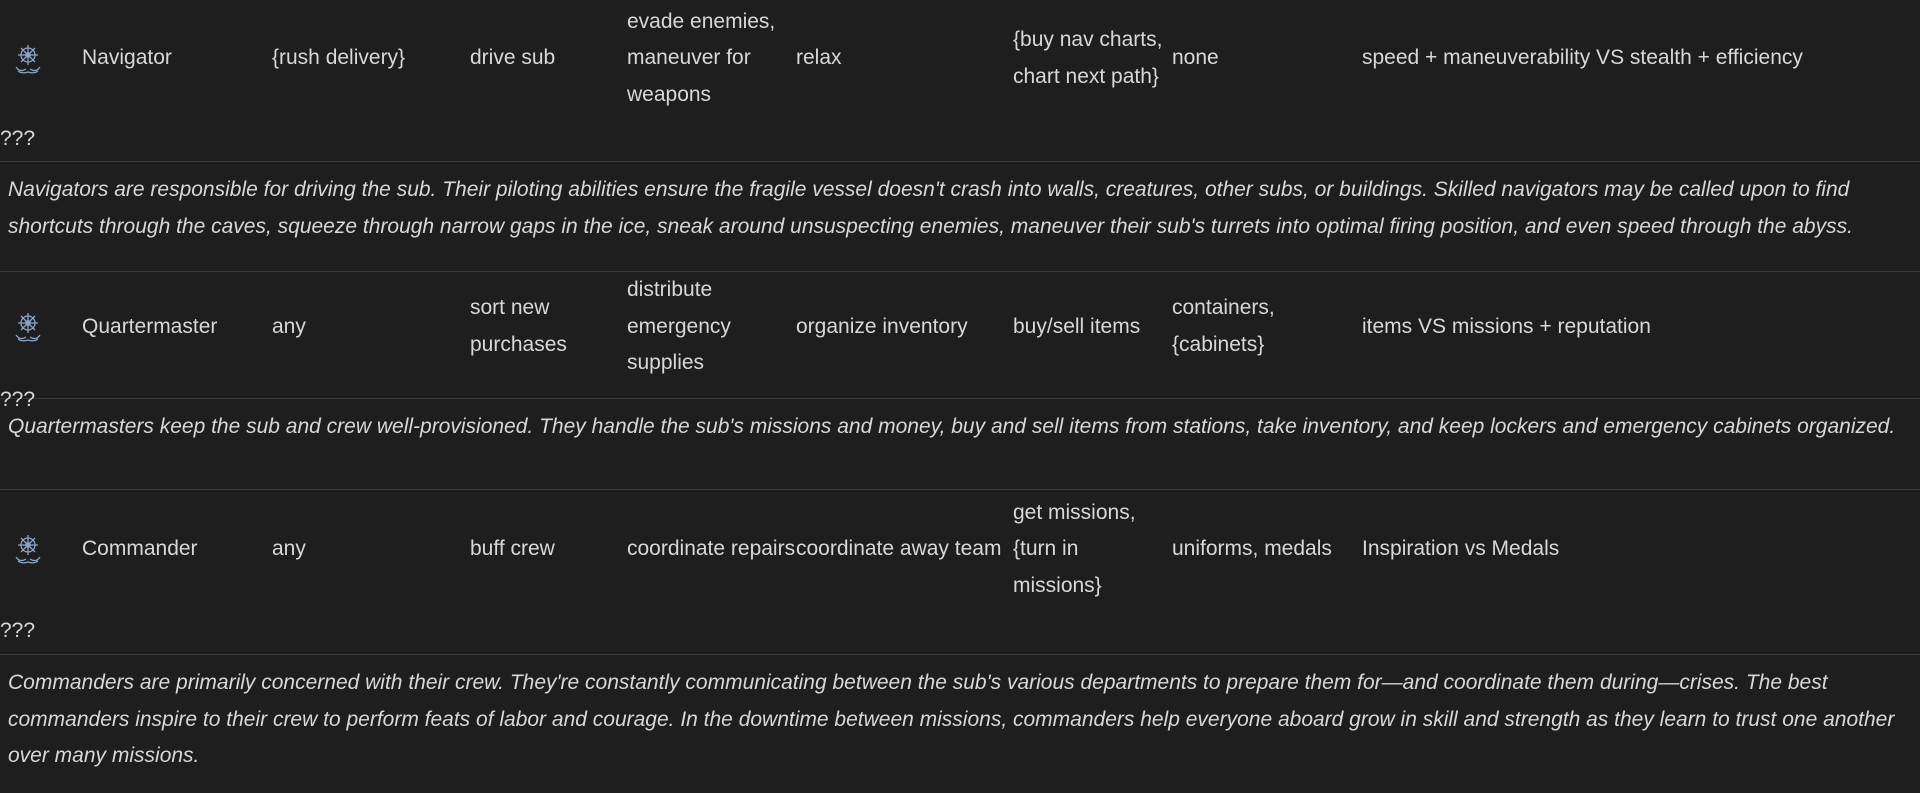  I want to click on col-6: {buy nav charts, chart next path}, so click(1088, 58).